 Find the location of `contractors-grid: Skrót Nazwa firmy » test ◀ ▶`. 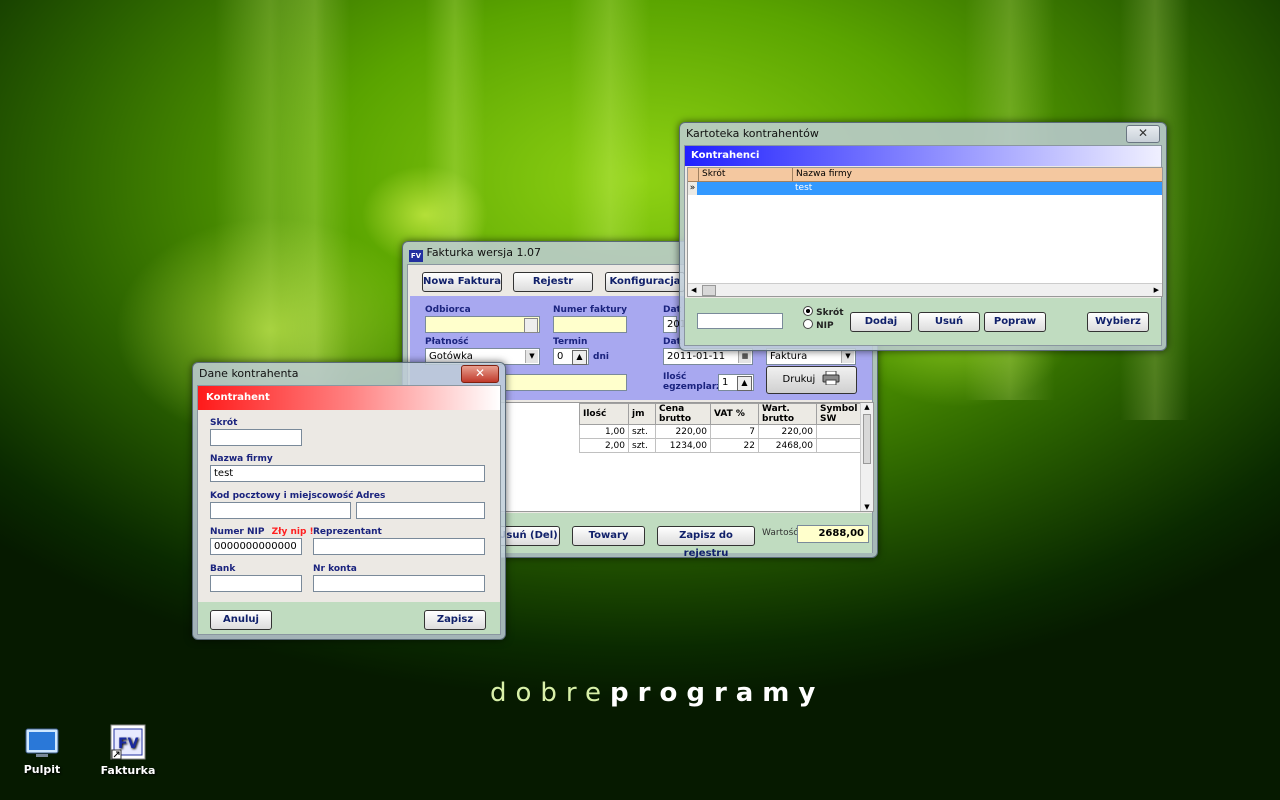

contractors-grid: Skrót Nazwa firmy » test ◀ ▶ is located at coordinates (925, 232).